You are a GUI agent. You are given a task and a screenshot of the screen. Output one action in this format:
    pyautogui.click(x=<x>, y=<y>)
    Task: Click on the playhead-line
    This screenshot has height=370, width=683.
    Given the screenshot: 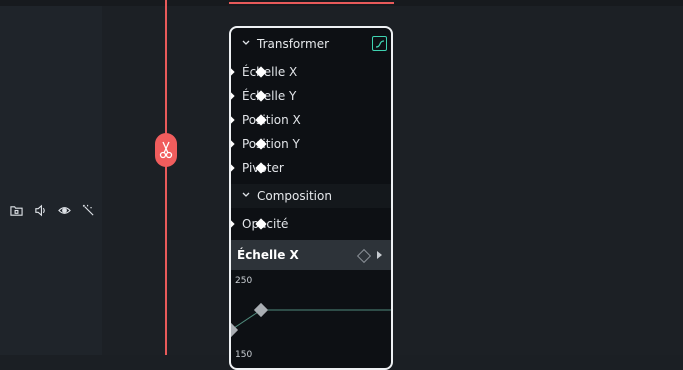 What is the action you would take?
    pyautogui.click(x=166, y=177)
    